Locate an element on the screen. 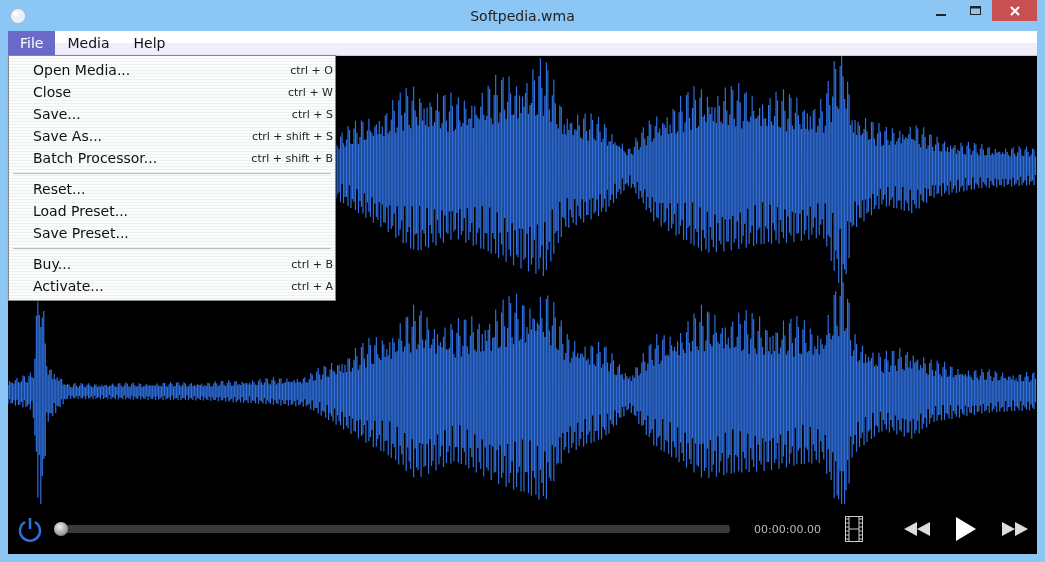 This screenshot has width=1045, height=562. maximize-icon is located at coordinates (975, 10).